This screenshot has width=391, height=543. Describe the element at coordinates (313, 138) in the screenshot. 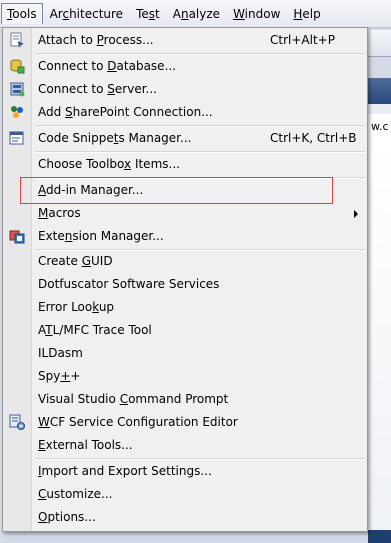

I see `menu-item-shortcut: Ctrl+K, Ctrl+B` at that location.